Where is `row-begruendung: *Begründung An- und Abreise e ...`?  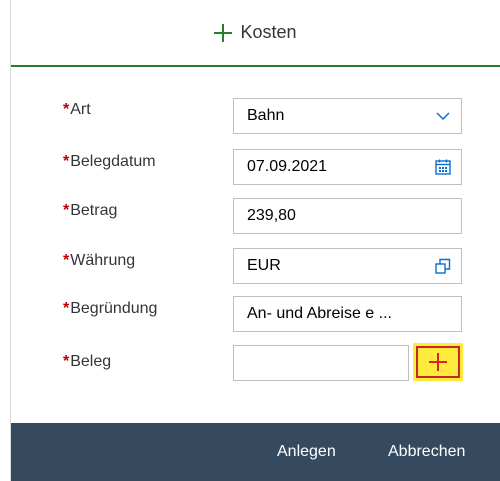
row-begruendung: *Begründung An- und Abreise e ... is located at coordinates (255, 313).